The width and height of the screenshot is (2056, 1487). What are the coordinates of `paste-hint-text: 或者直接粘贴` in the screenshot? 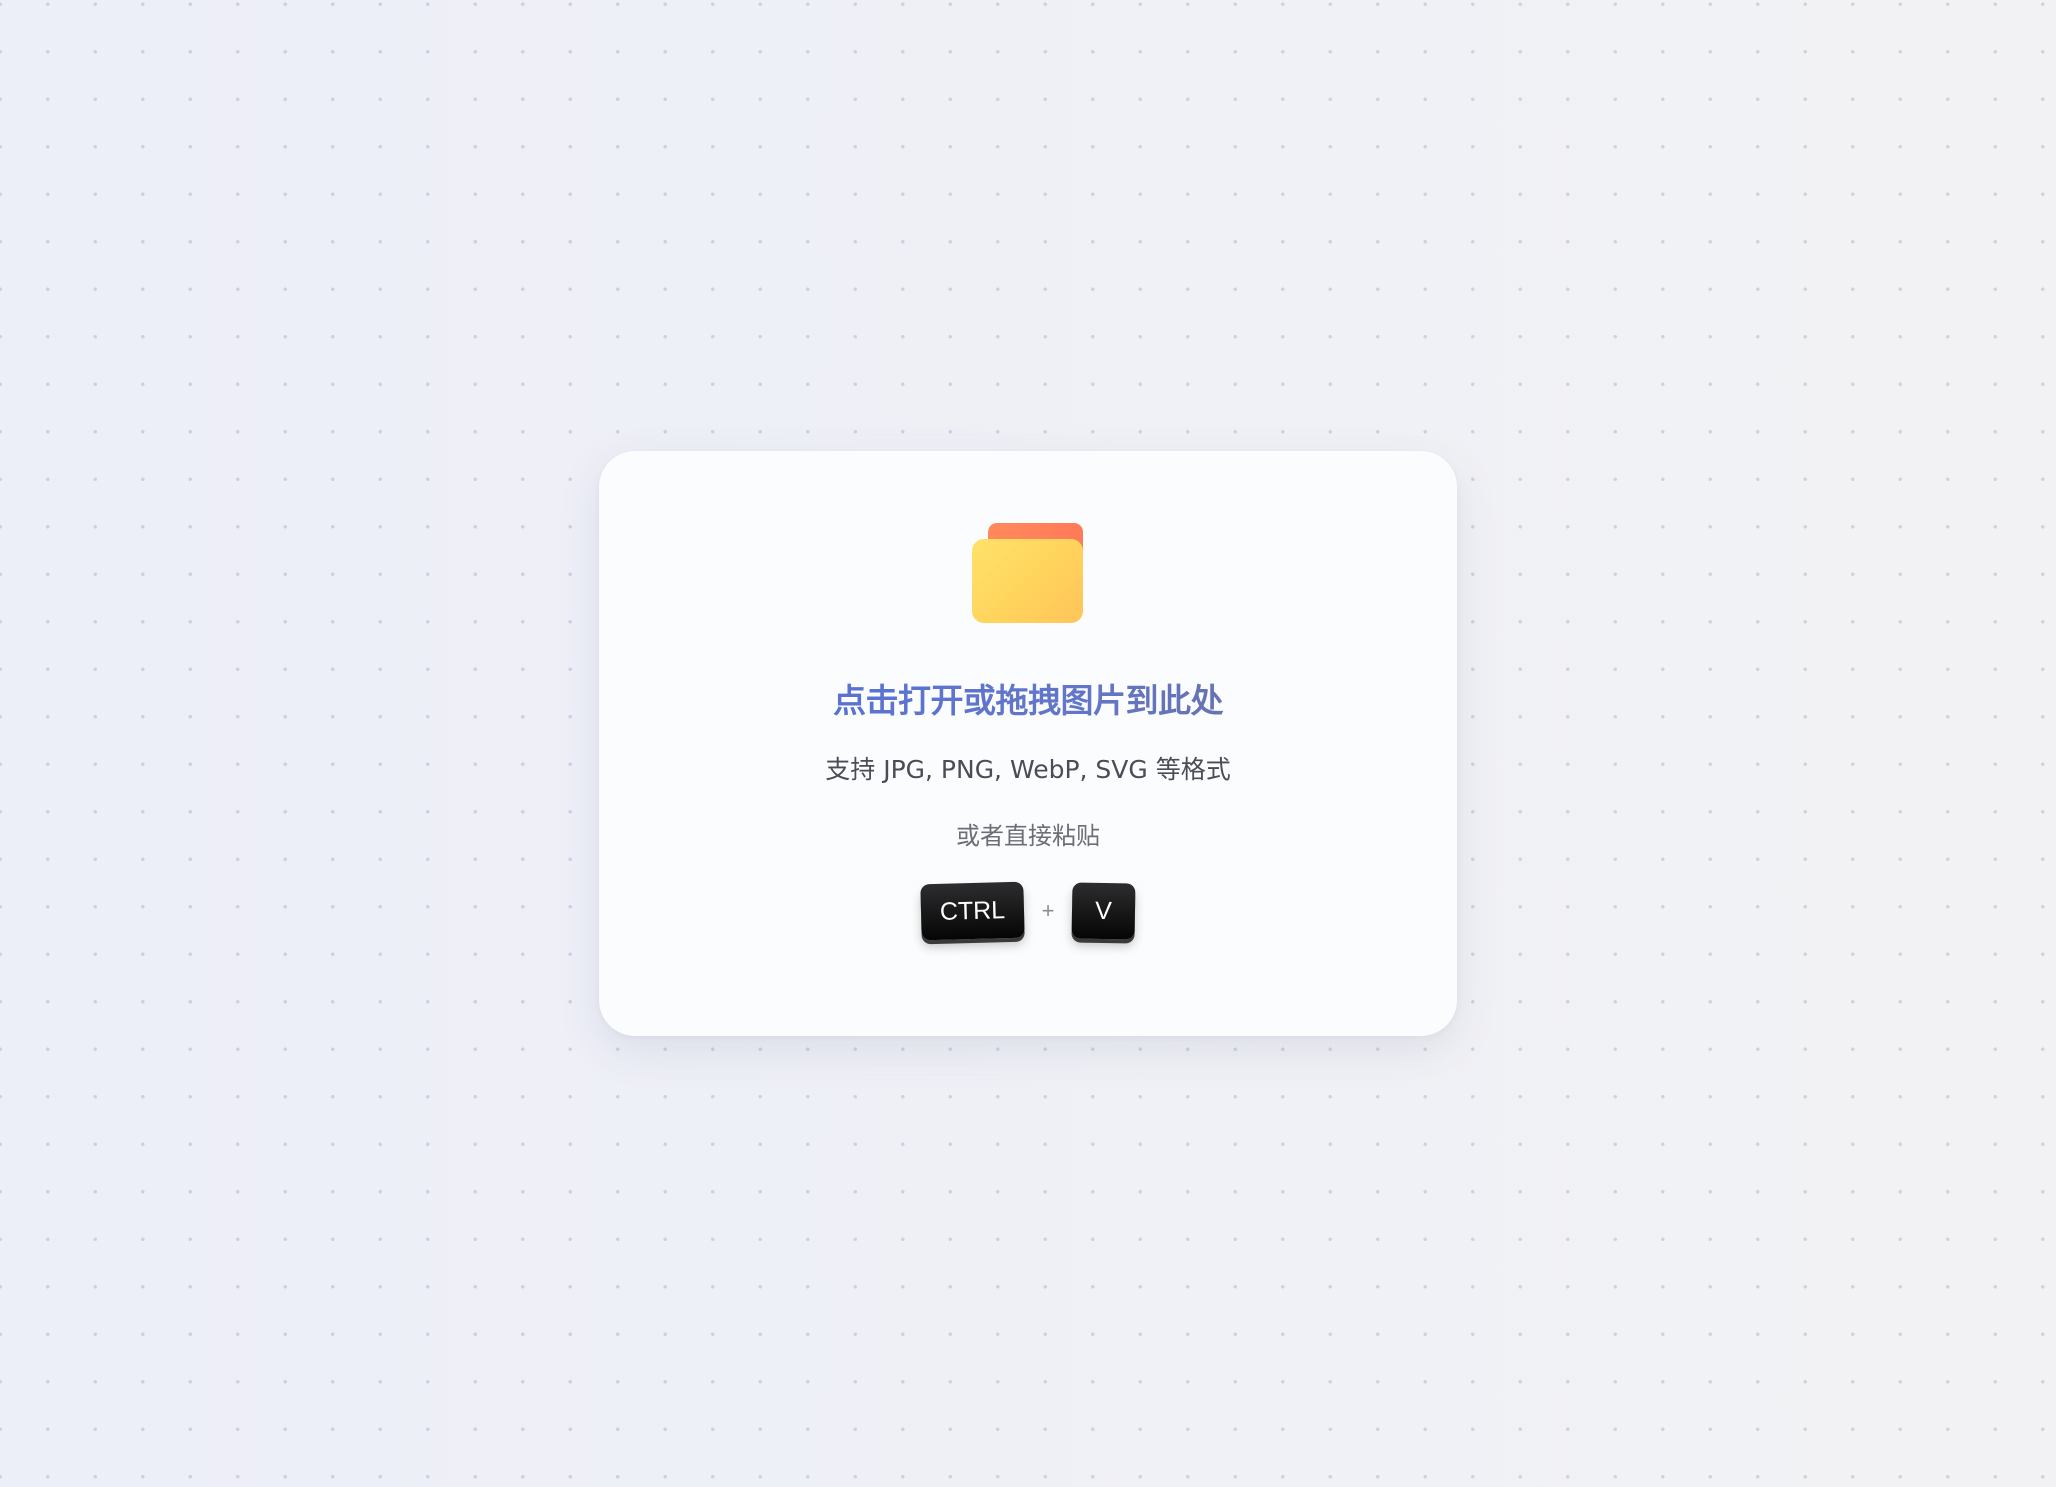 It's located at (1028, 836).